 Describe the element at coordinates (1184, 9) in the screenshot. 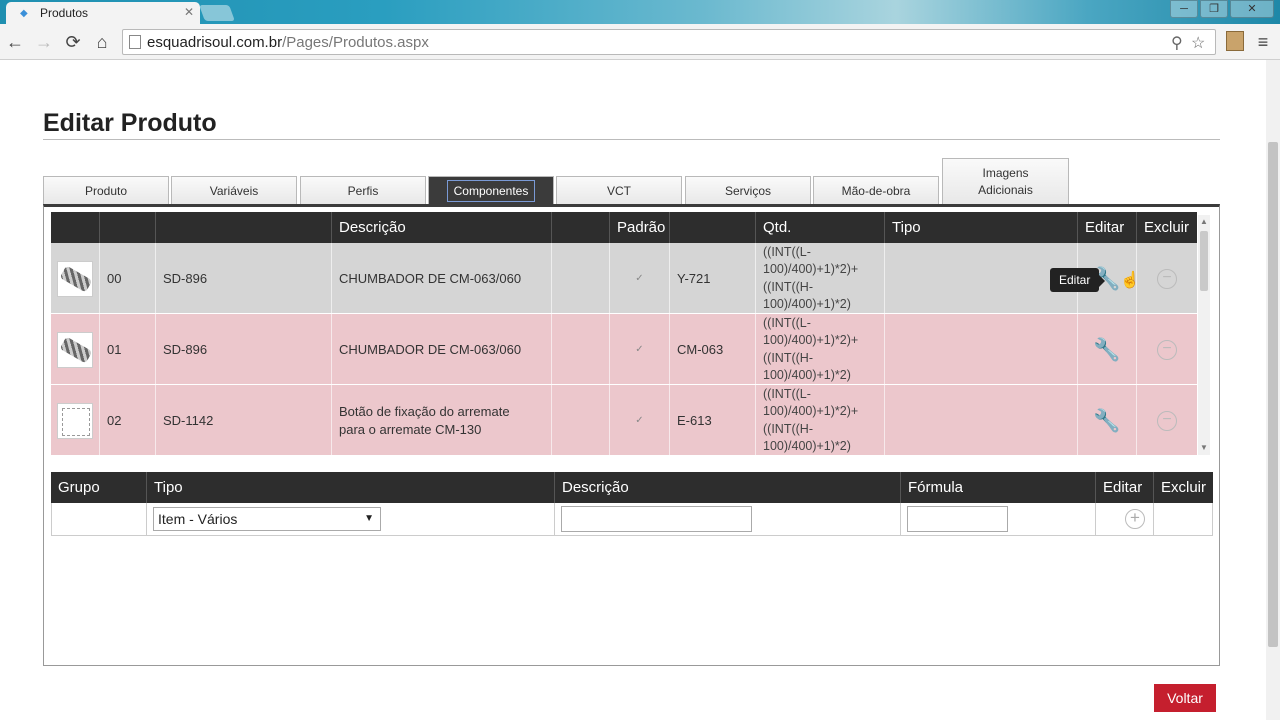

I see `minimize-button: ─` at that location.